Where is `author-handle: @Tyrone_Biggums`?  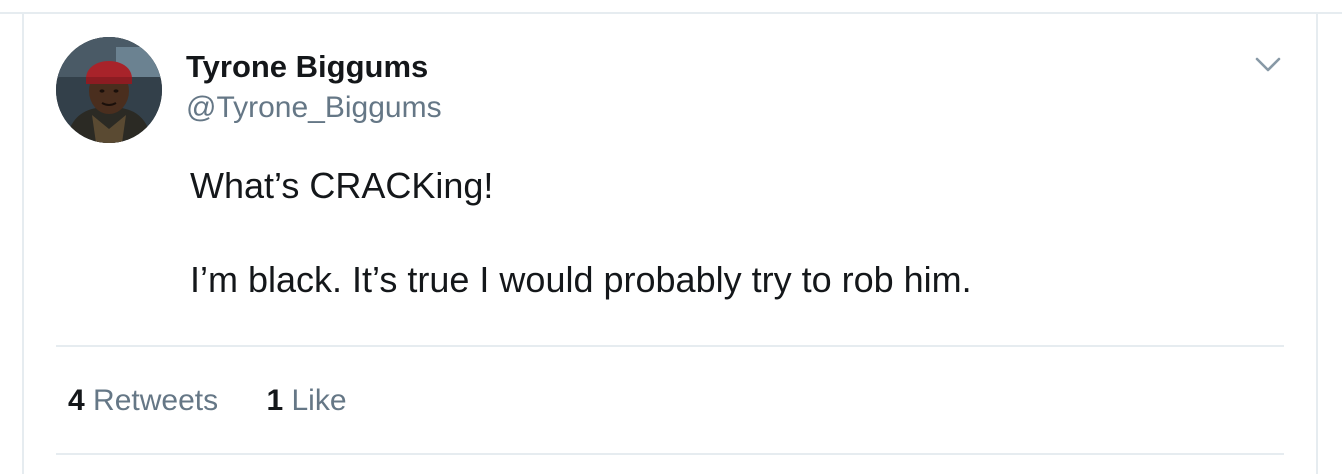
author-handle: @Tyrone_Biggums is located at coordinates (314, 108).